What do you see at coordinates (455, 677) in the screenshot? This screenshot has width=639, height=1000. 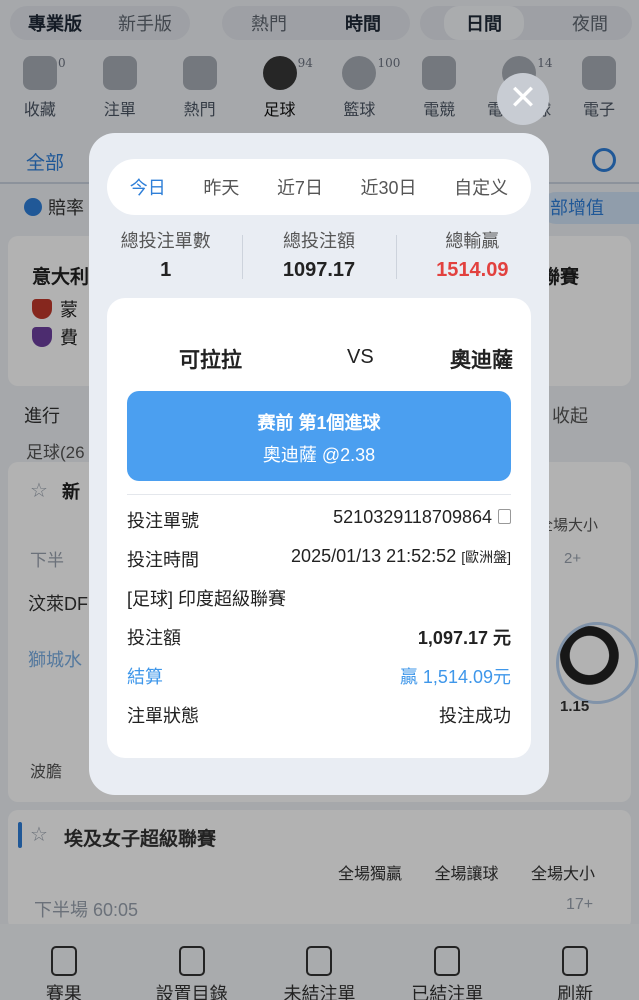 I see `settlement-value: 贏 1,514.09元` at bounding box center [455, 677].